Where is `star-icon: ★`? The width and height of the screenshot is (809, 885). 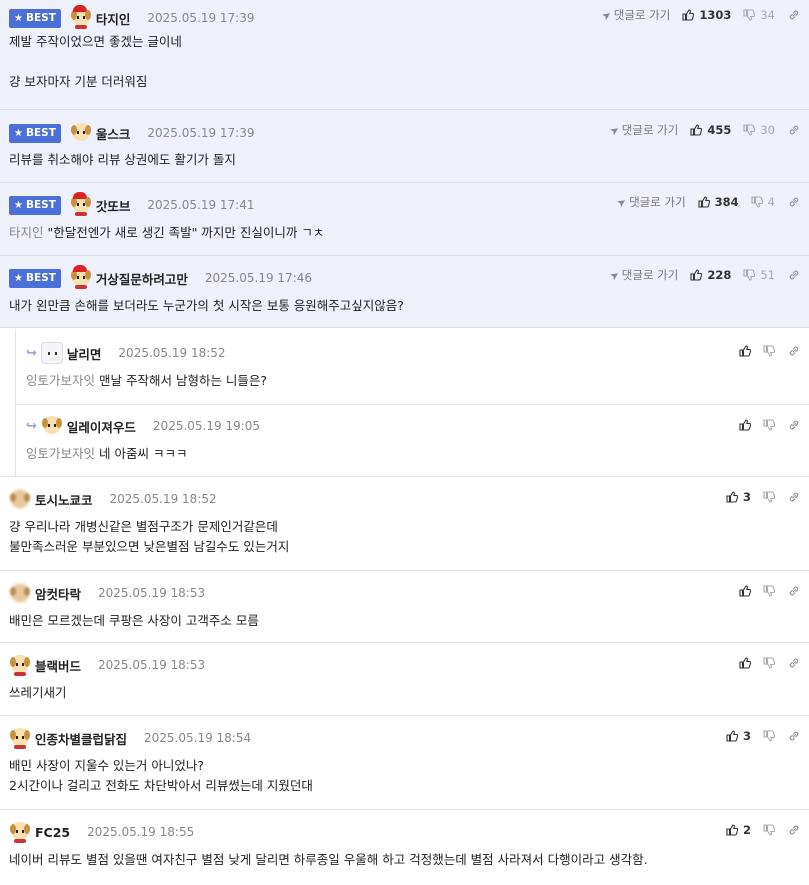
star-icon: ★ is located at coordinates (18, 133).